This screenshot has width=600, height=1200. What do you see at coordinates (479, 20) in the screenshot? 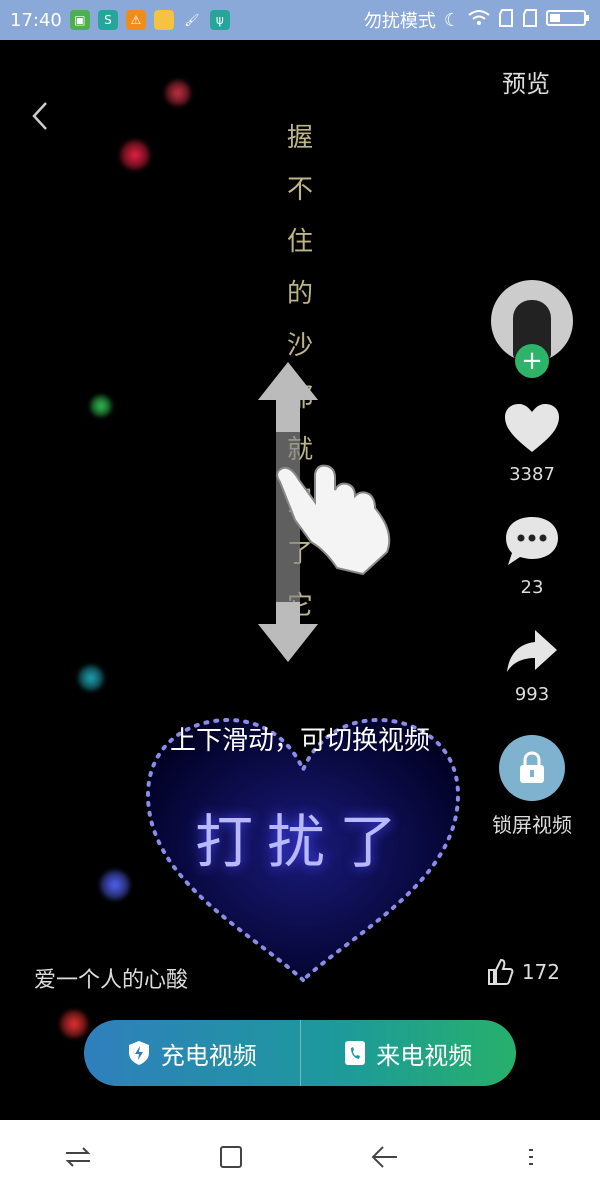
I see `wifi-icon` at bounding box center [479, 20].